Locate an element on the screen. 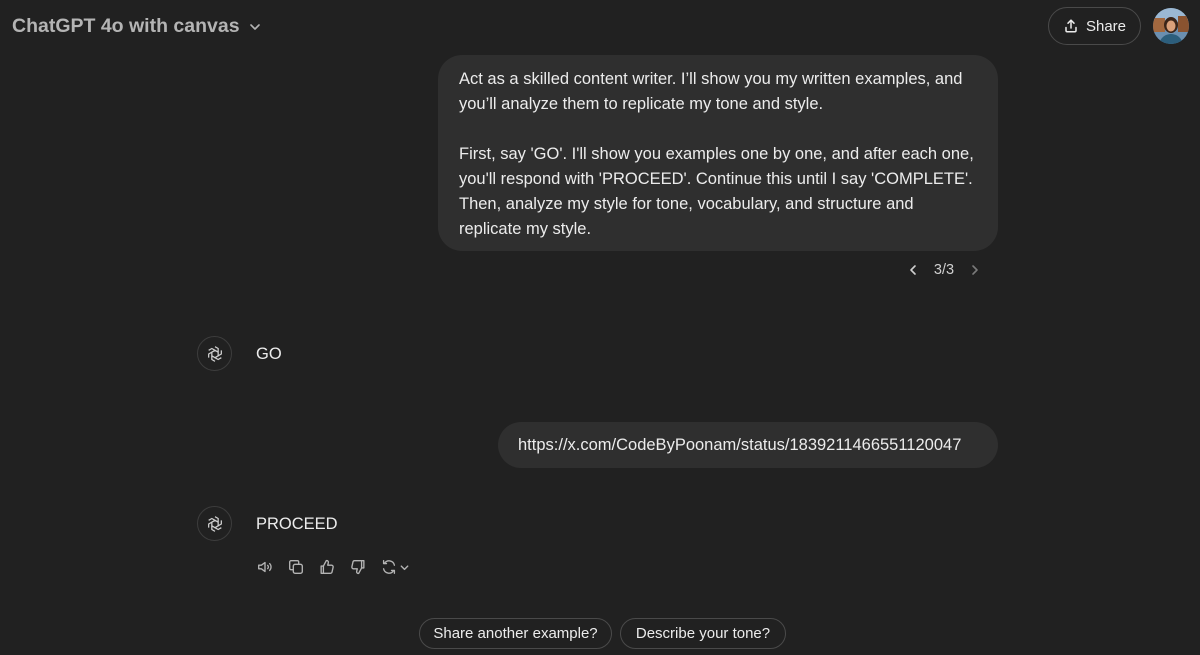 This screenshot has width=1200, height=655. copy-button is located at coordinates (297, 567).